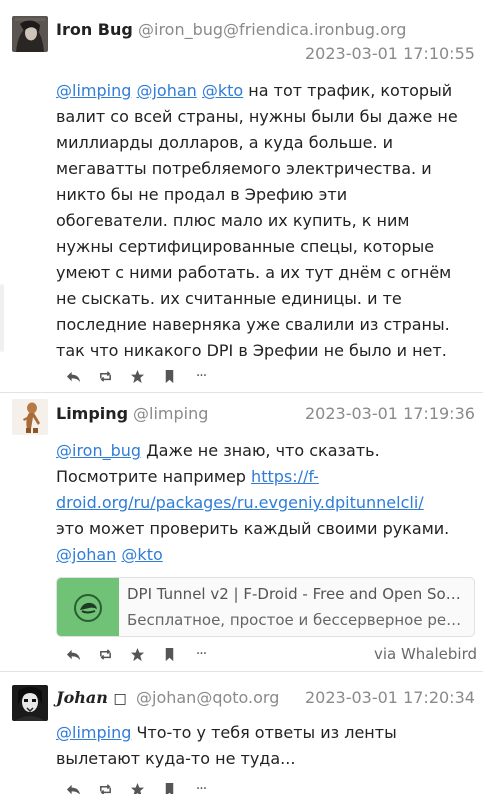 Image resolution: width=483 pixels, height=794 pixels. Describe the element at coordinates (285, 476) in the screenshot. I see `external-link: https://f-` at that location.